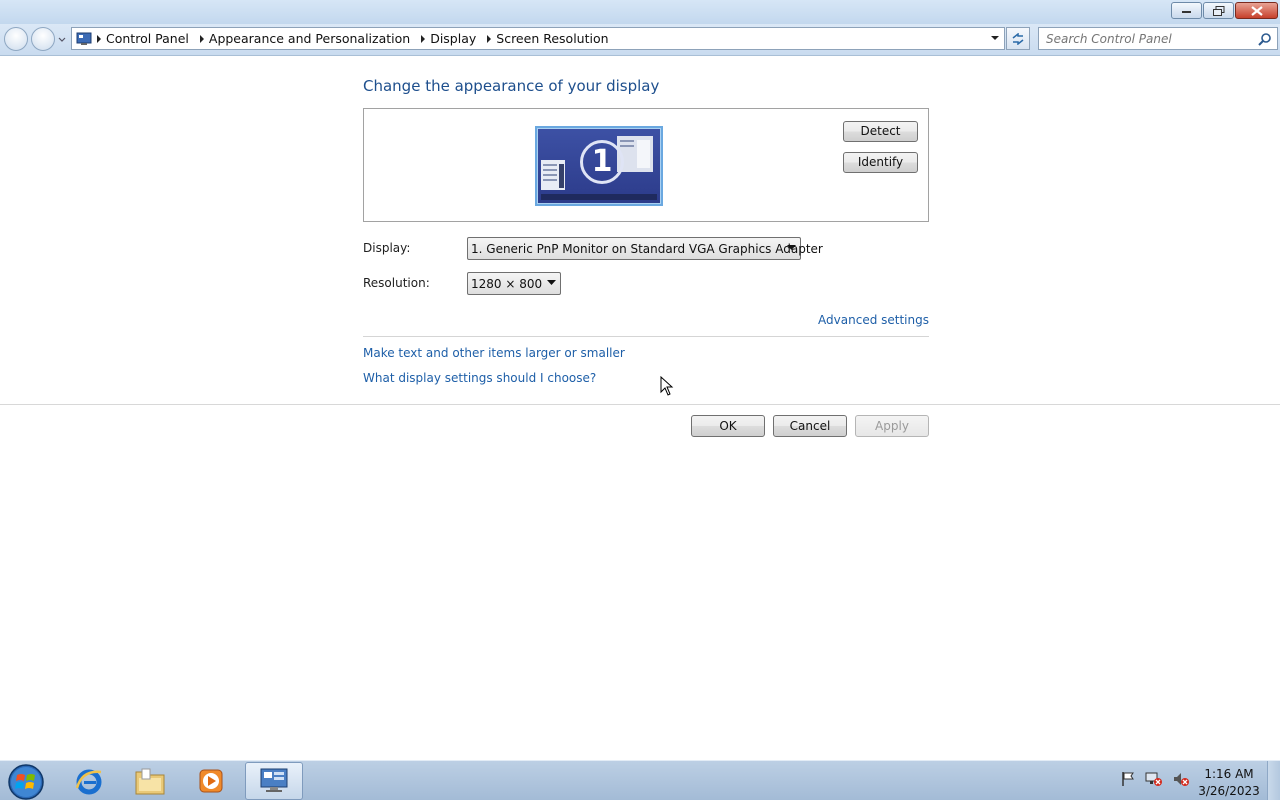 The width and height of the screenshot is (1280, 800). I want to click on media-player-icon, so click(211, 781).